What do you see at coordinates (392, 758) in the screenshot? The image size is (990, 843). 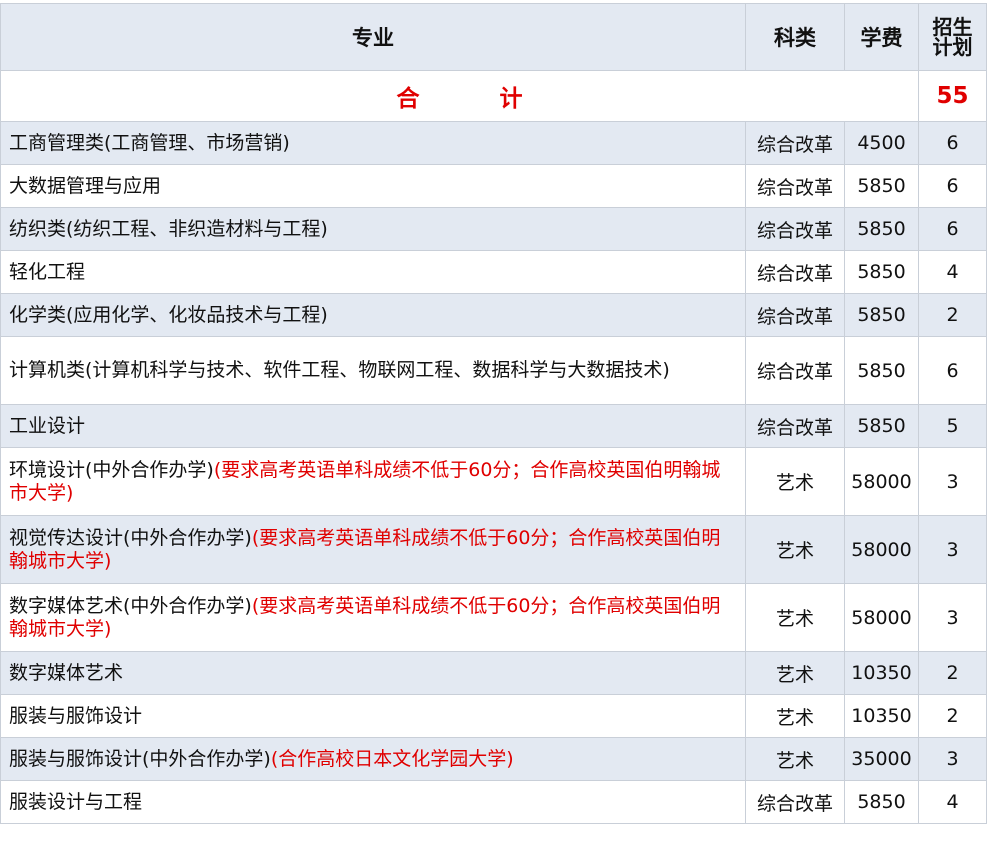 I see `major-note: (合作高校日本文化学园大学)` at bounding box center [392, 758].